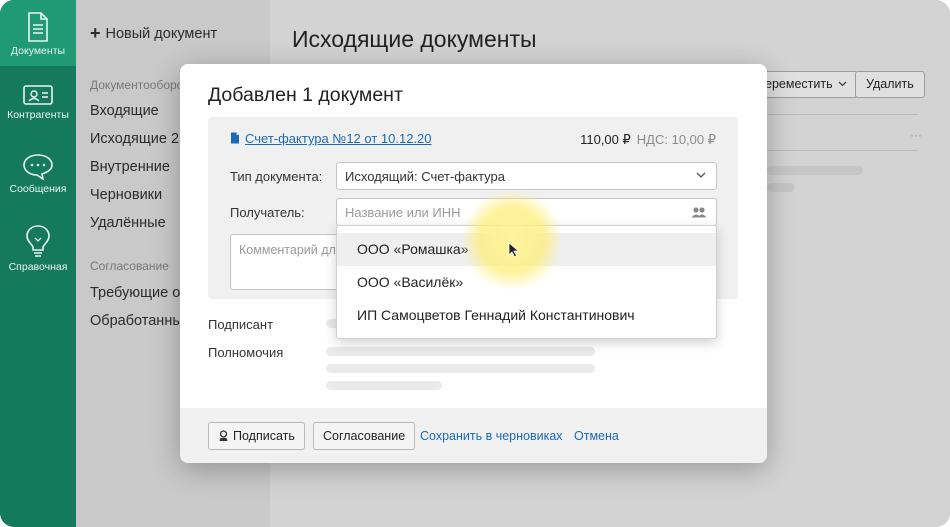  What do you see at coordinates (223, 435) in the screenshot?
I see `stamp-icon` at bounding box center [223, 435].